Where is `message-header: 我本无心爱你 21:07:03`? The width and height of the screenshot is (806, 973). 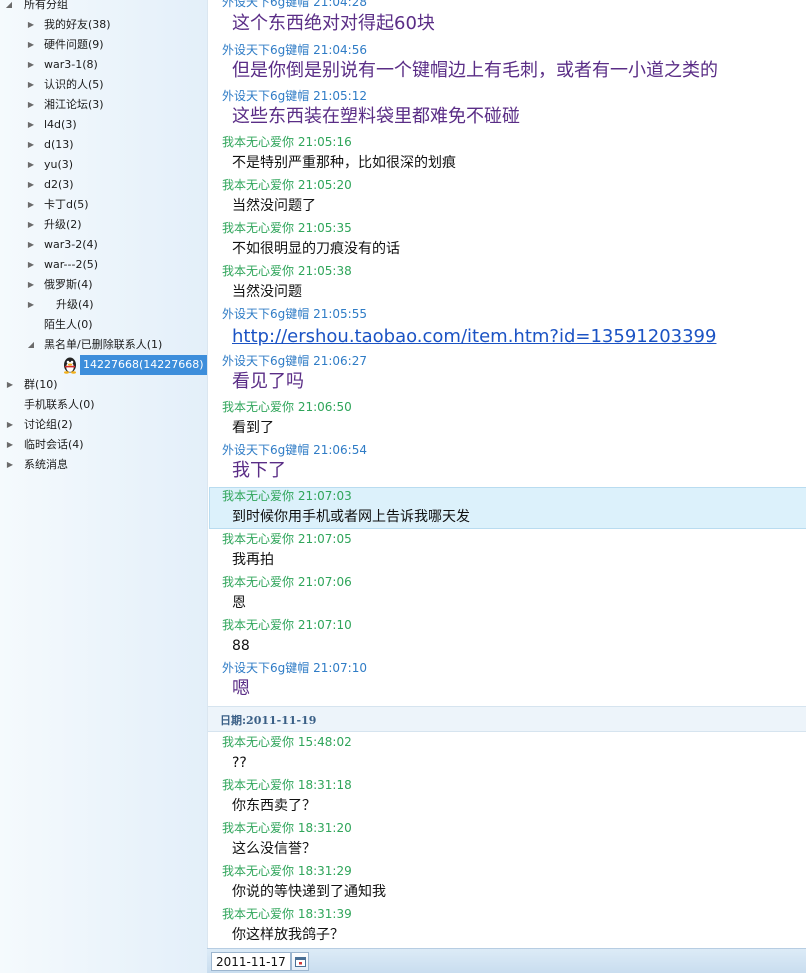
message-header: 我本无心爱你 21:07:03 is located at coordinates (287, 496).